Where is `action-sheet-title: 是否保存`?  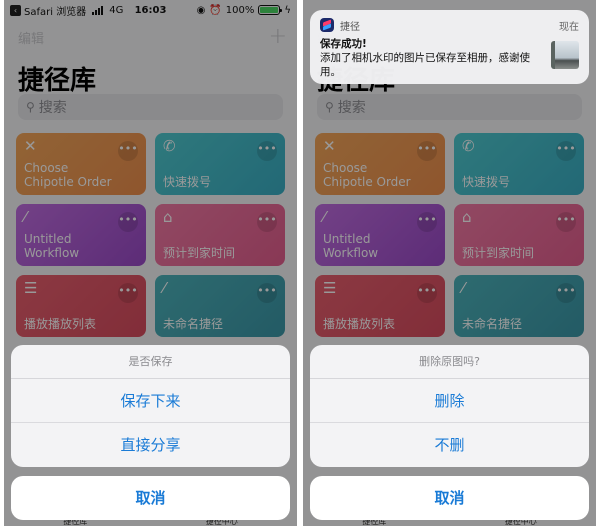 action-sheet-title: 是否保存 is located at coordinates (150, 362).